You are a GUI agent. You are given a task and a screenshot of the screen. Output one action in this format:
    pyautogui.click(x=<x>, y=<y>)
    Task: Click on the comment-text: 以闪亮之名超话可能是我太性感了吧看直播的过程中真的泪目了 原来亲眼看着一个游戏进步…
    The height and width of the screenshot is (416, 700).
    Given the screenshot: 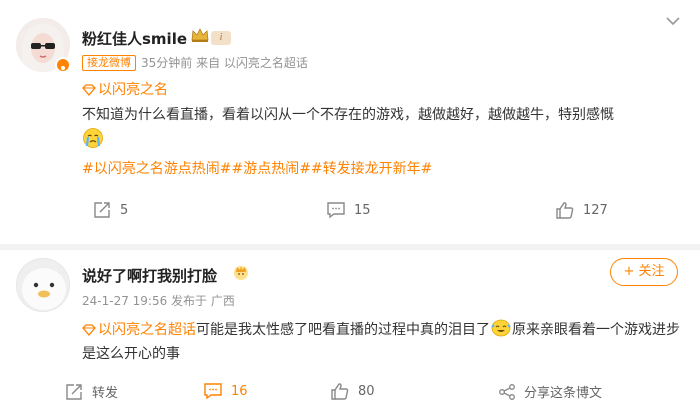 What is the action you would take?
    pyautogui.click(x=382, y=342)
    